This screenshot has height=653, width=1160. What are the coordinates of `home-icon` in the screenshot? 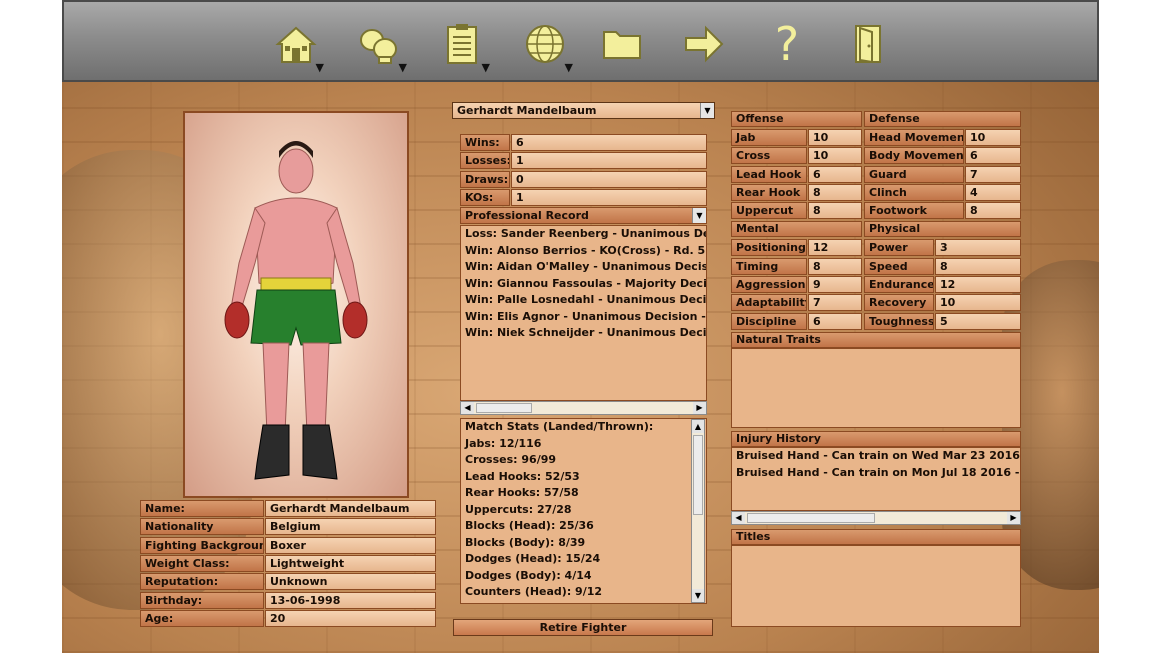 It's located at (296, 44).